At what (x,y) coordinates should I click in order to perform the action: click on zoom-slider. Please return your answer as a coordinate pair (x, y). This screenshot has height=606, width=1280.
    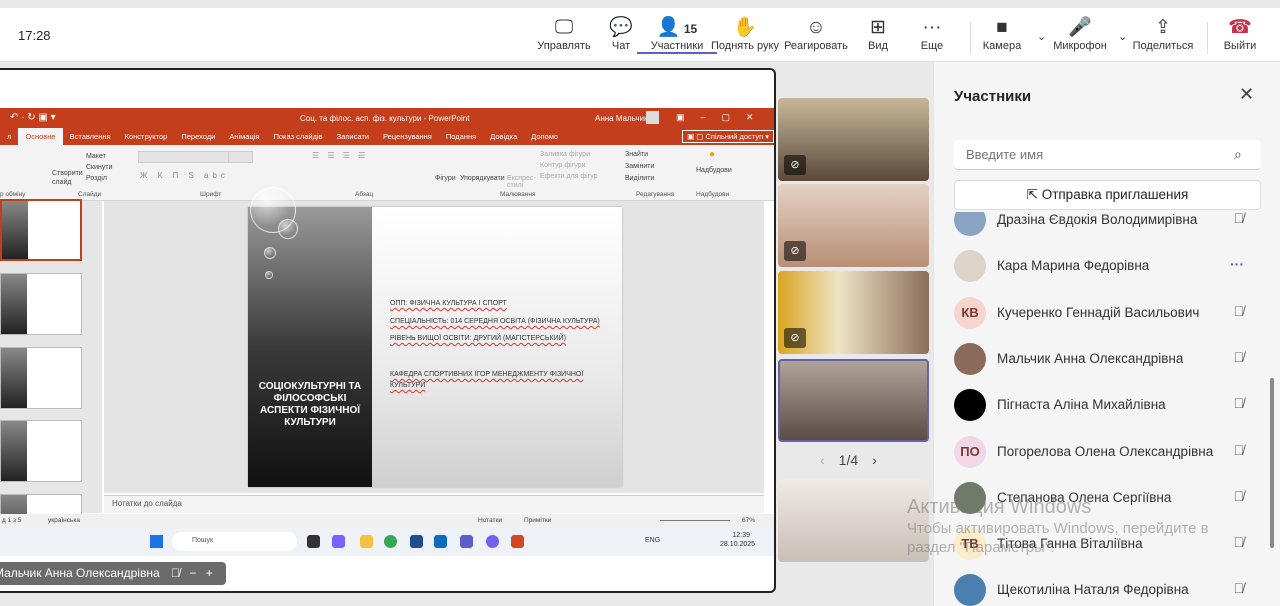
    Looking at the image, I should click on (695, 520).